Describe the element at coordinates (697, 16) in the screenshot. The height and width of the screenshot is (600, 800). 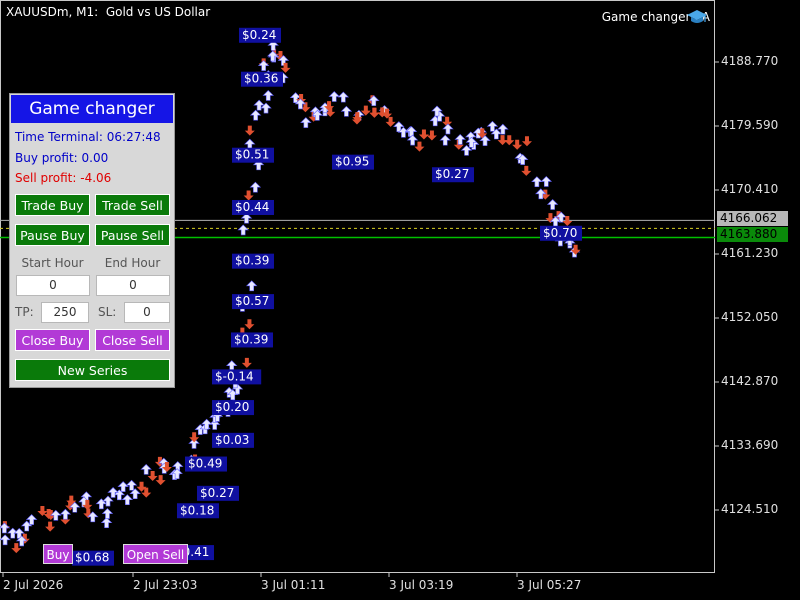
I see `graduation-cap-icon` at that location.